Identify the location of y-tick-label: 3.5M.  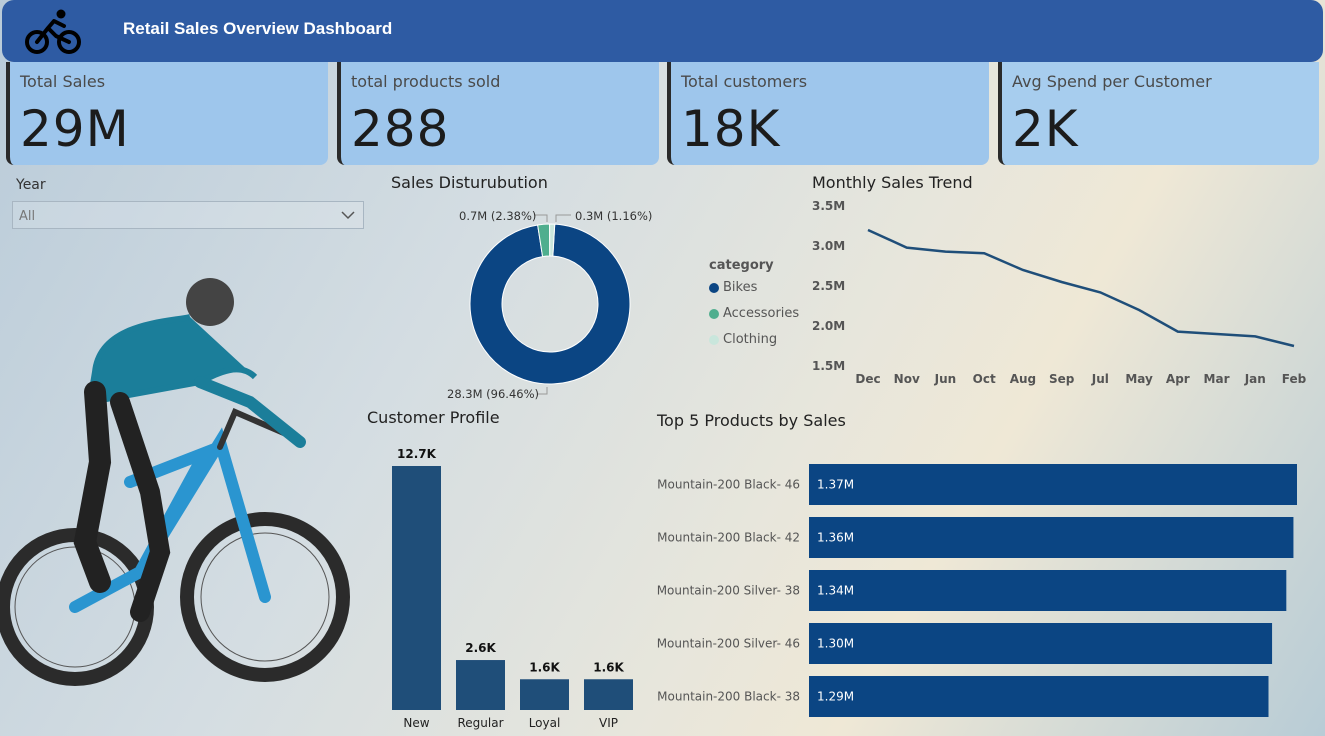
(828, 206).